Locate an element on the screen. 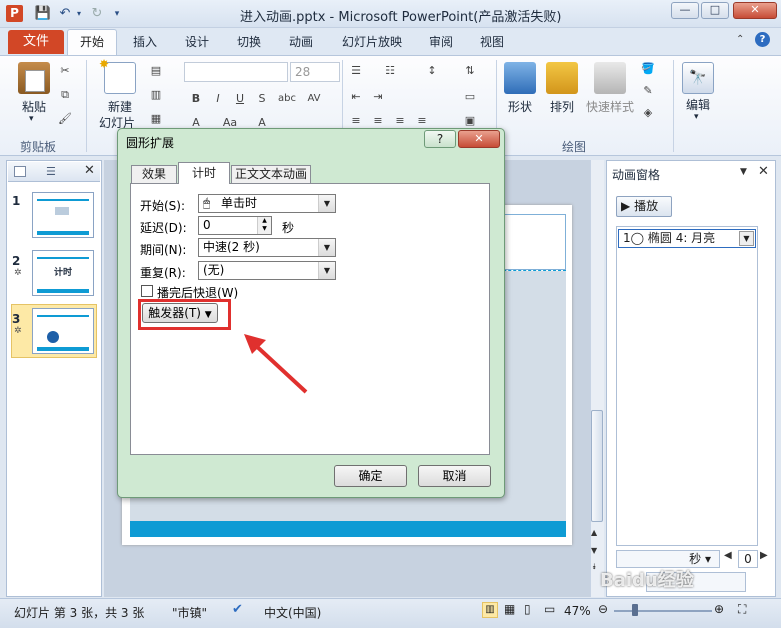 Image resolution: width=781 pixels, height=628 pixels. minimize-ribbon-icon: ⌃ is located at coordinates (740, 39).